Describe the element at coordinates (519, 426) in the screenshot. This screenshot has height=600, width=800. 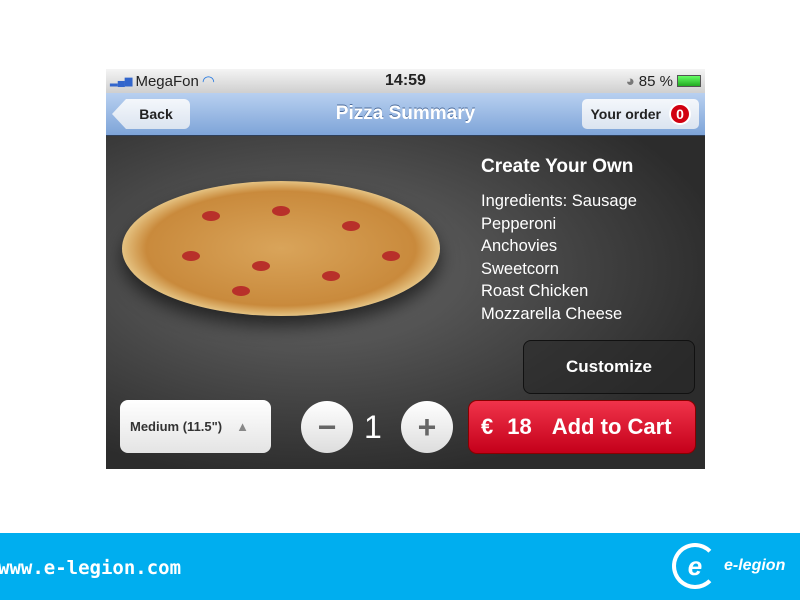
I see `price: 18` at that location.